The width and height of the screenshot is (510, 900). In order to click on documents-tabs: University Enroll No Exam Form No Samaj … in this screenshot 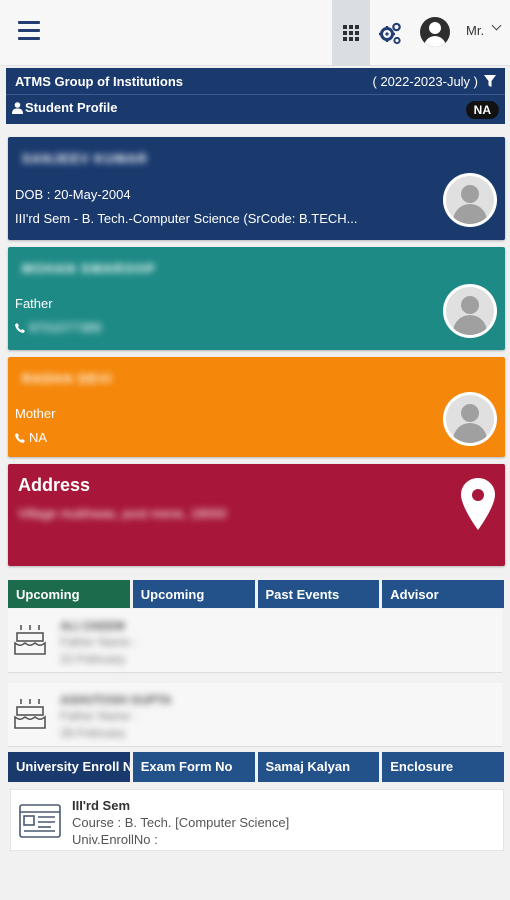, I will do `click(256, 767)`.